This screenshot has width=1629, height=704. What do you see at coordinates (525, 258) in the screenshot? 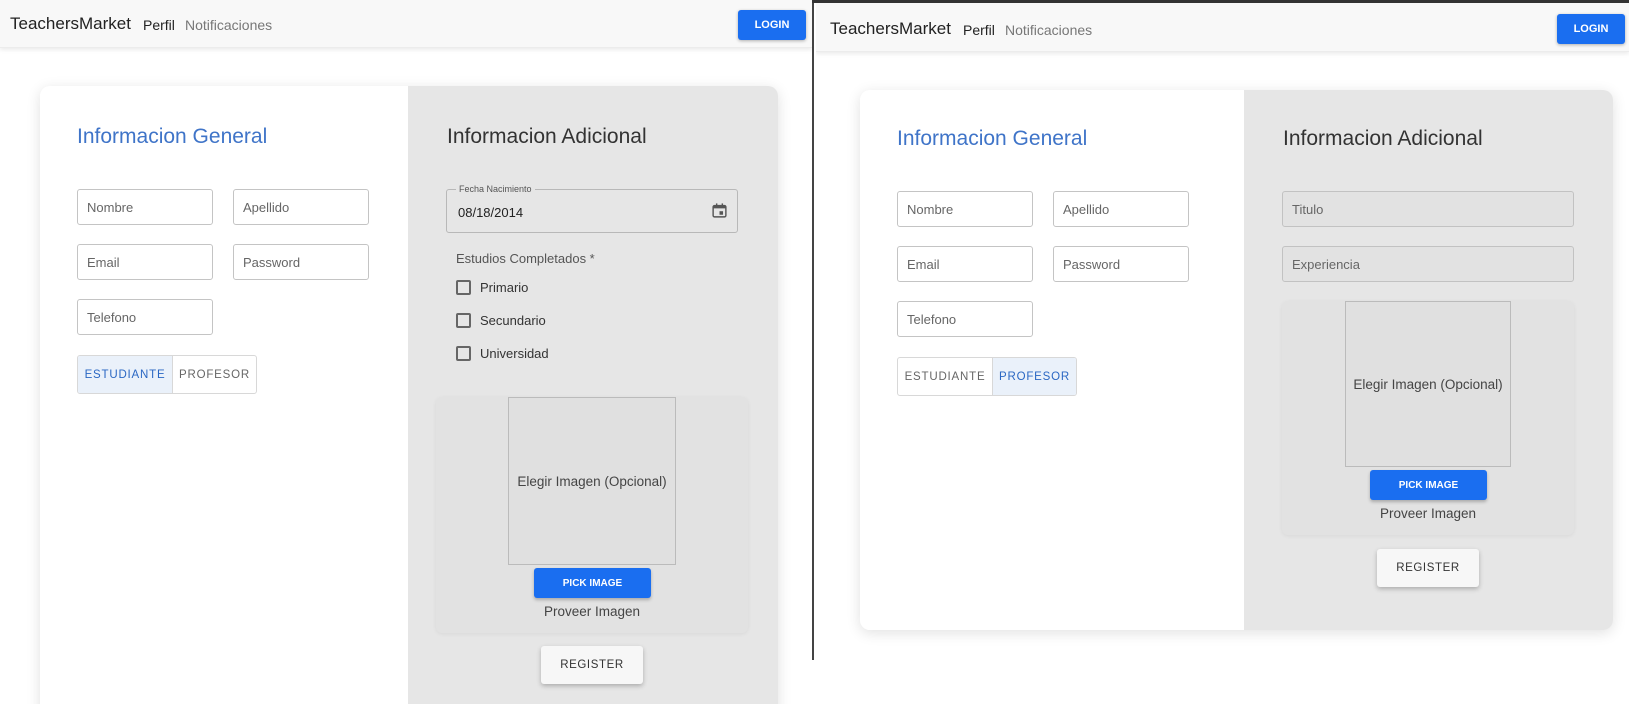
I see `studies-label: Estudios Completados *` at bounding box center [525, 258].